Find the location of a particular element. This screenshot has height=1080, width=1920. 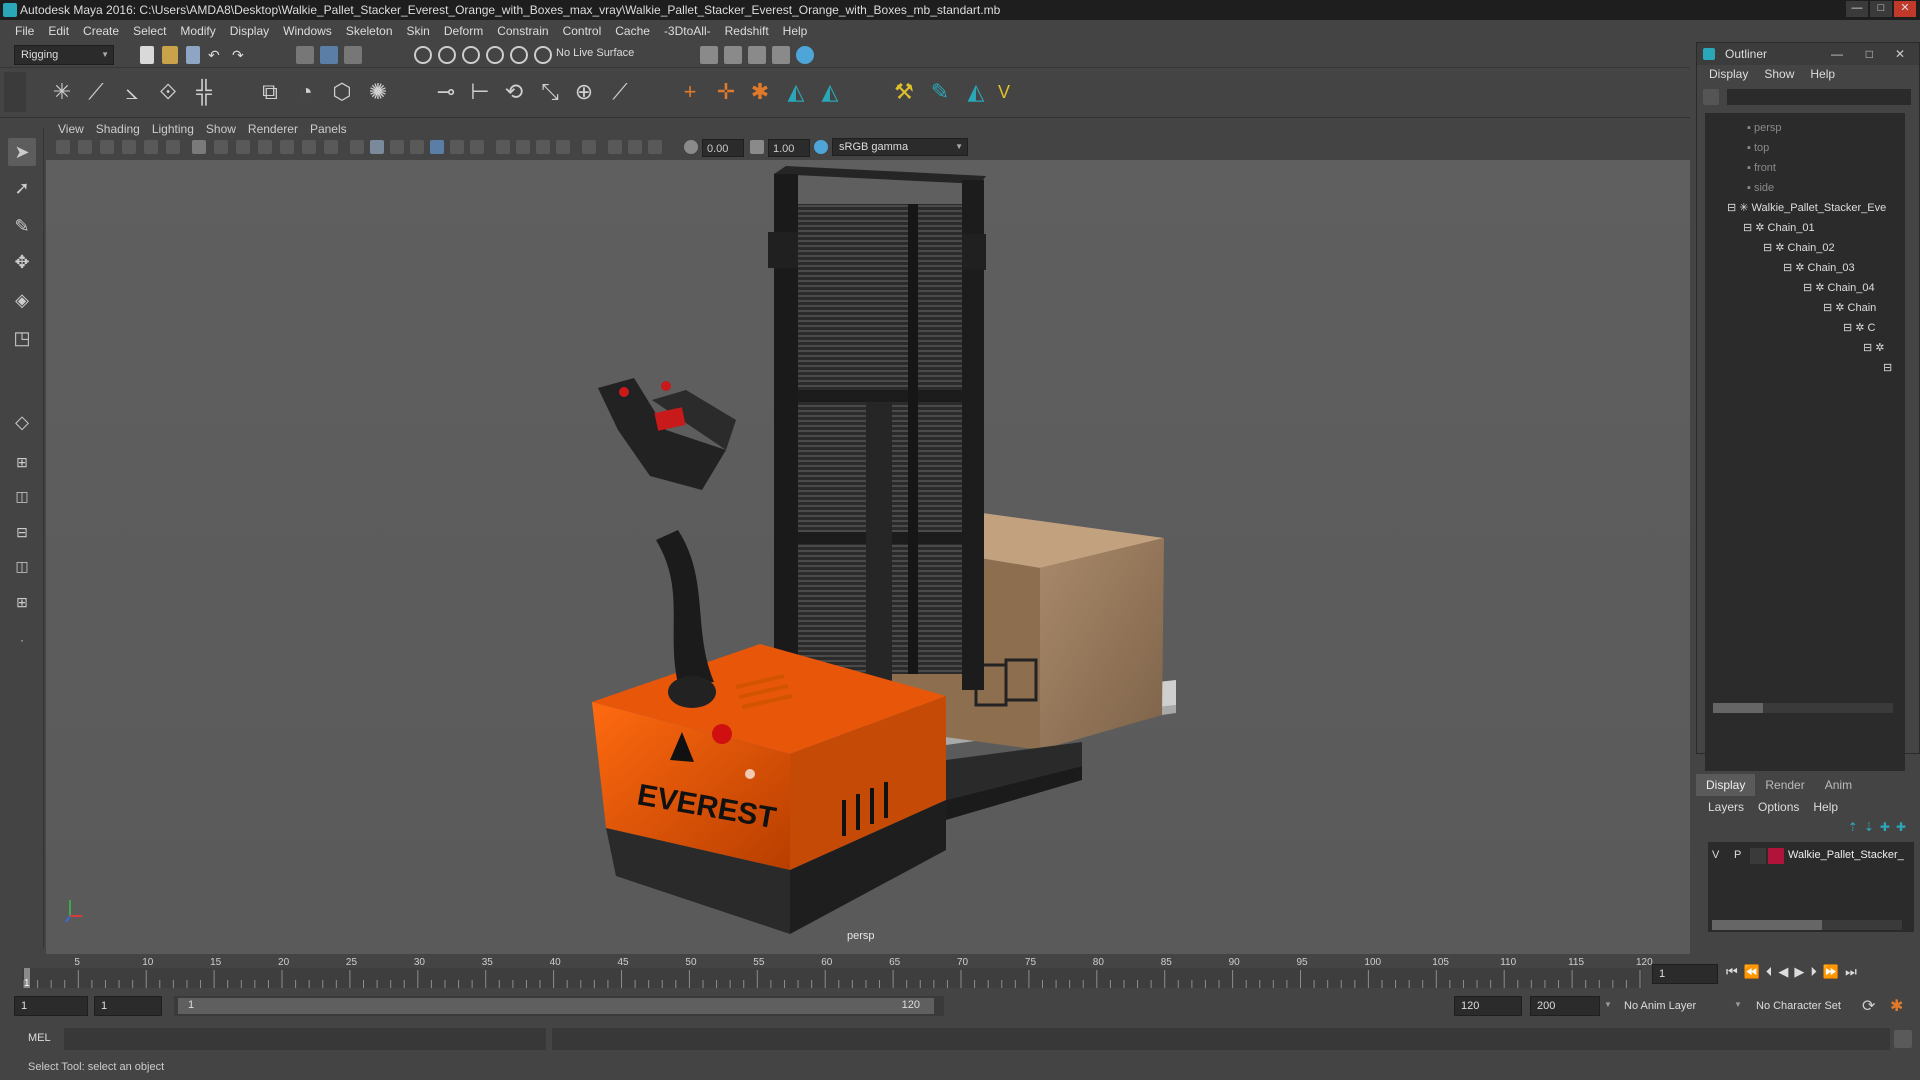

hypershade-icon is located at coordinates (805, 55).